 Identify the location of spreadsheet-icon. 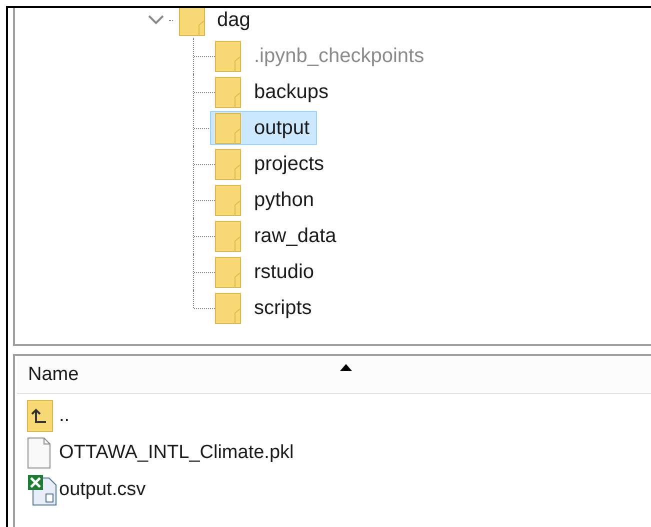
(43, 490).